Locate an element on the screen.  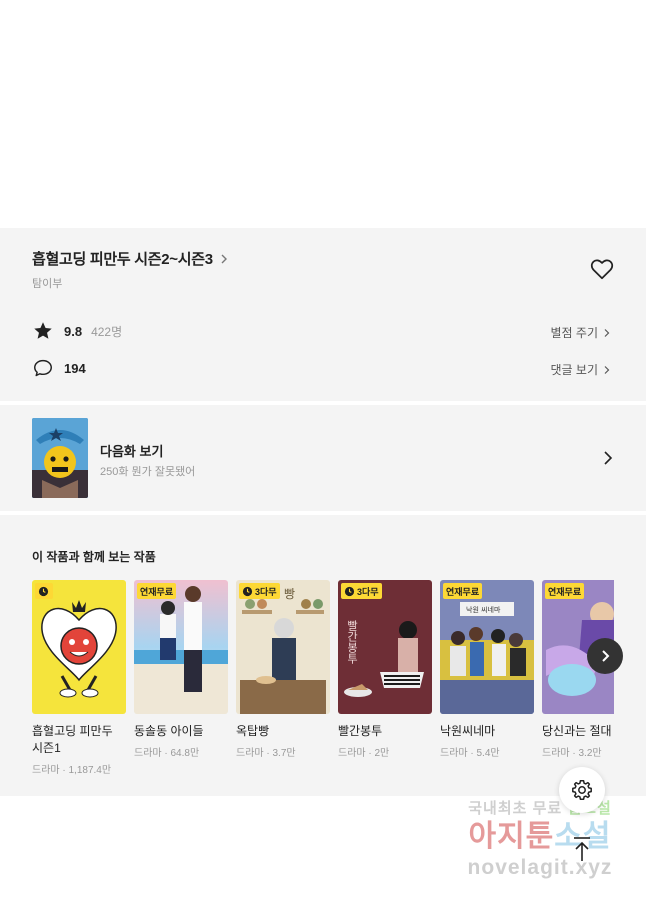
cover-lettering: 빨간봉투 is located at coordinates (352, 642).